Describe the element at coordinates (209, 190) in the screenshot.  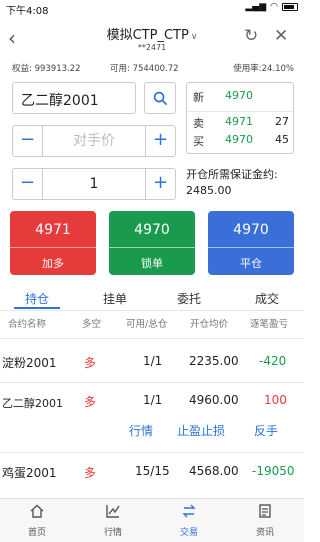
I see `margin-value: 2485.00` at that location.